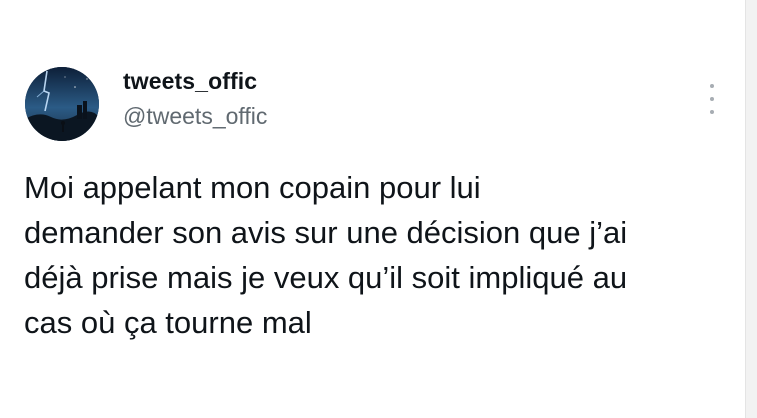 The width and height of the screenshot is (757, 418). Describe the element at coordinates (190, 81) in the screenshot. I see `author-display-name: tweets_offic` at that location.